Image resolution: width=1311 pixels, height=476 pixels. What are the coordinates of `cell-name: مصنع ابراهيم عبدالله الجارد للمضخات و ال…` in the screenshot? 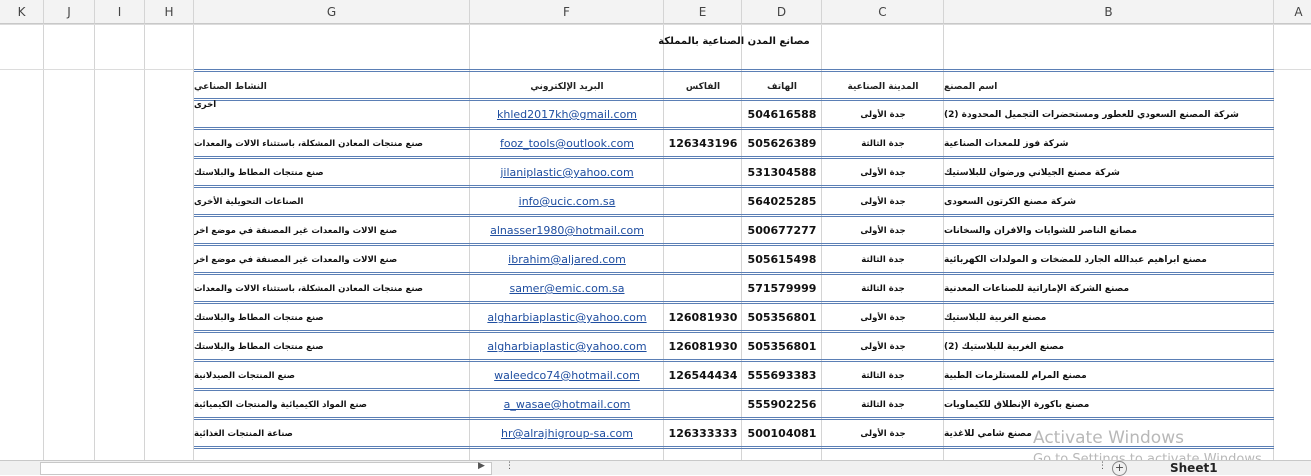 It's located at (1109, 259).